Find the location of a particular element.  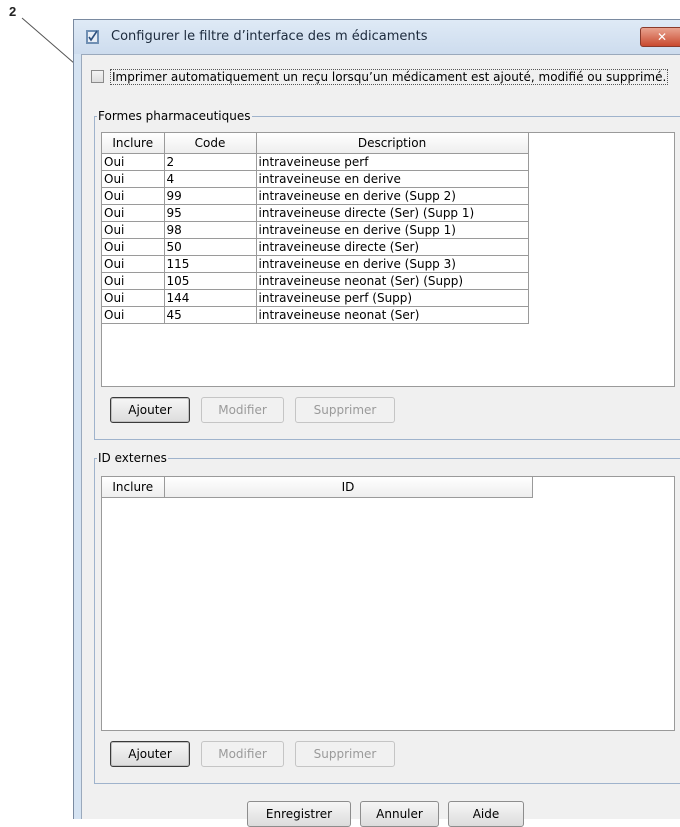

code-cell: 50 is located at coordinates (210, 247).